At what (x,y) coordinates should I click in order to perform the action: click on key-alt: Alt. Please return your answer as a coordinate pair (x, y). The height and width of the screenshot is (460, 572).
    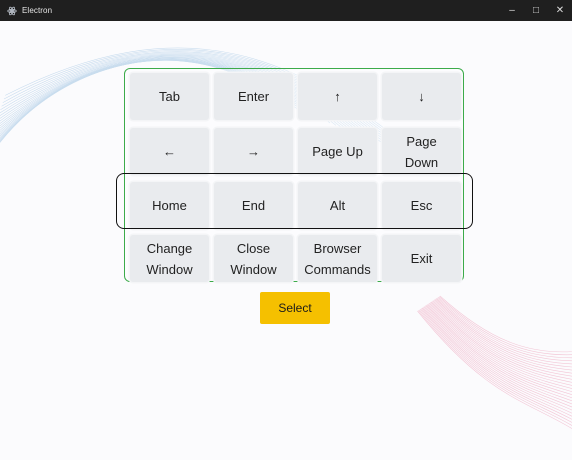
    Looking at the image, I should click on (337, 205).